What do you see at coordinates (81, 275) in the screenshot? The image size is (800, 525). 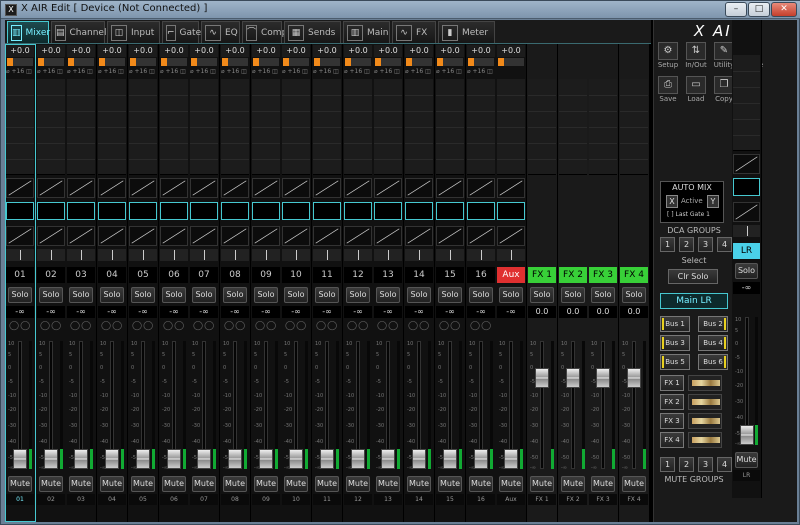 I see `channel-name: 03` at bounding box center [81, 275].